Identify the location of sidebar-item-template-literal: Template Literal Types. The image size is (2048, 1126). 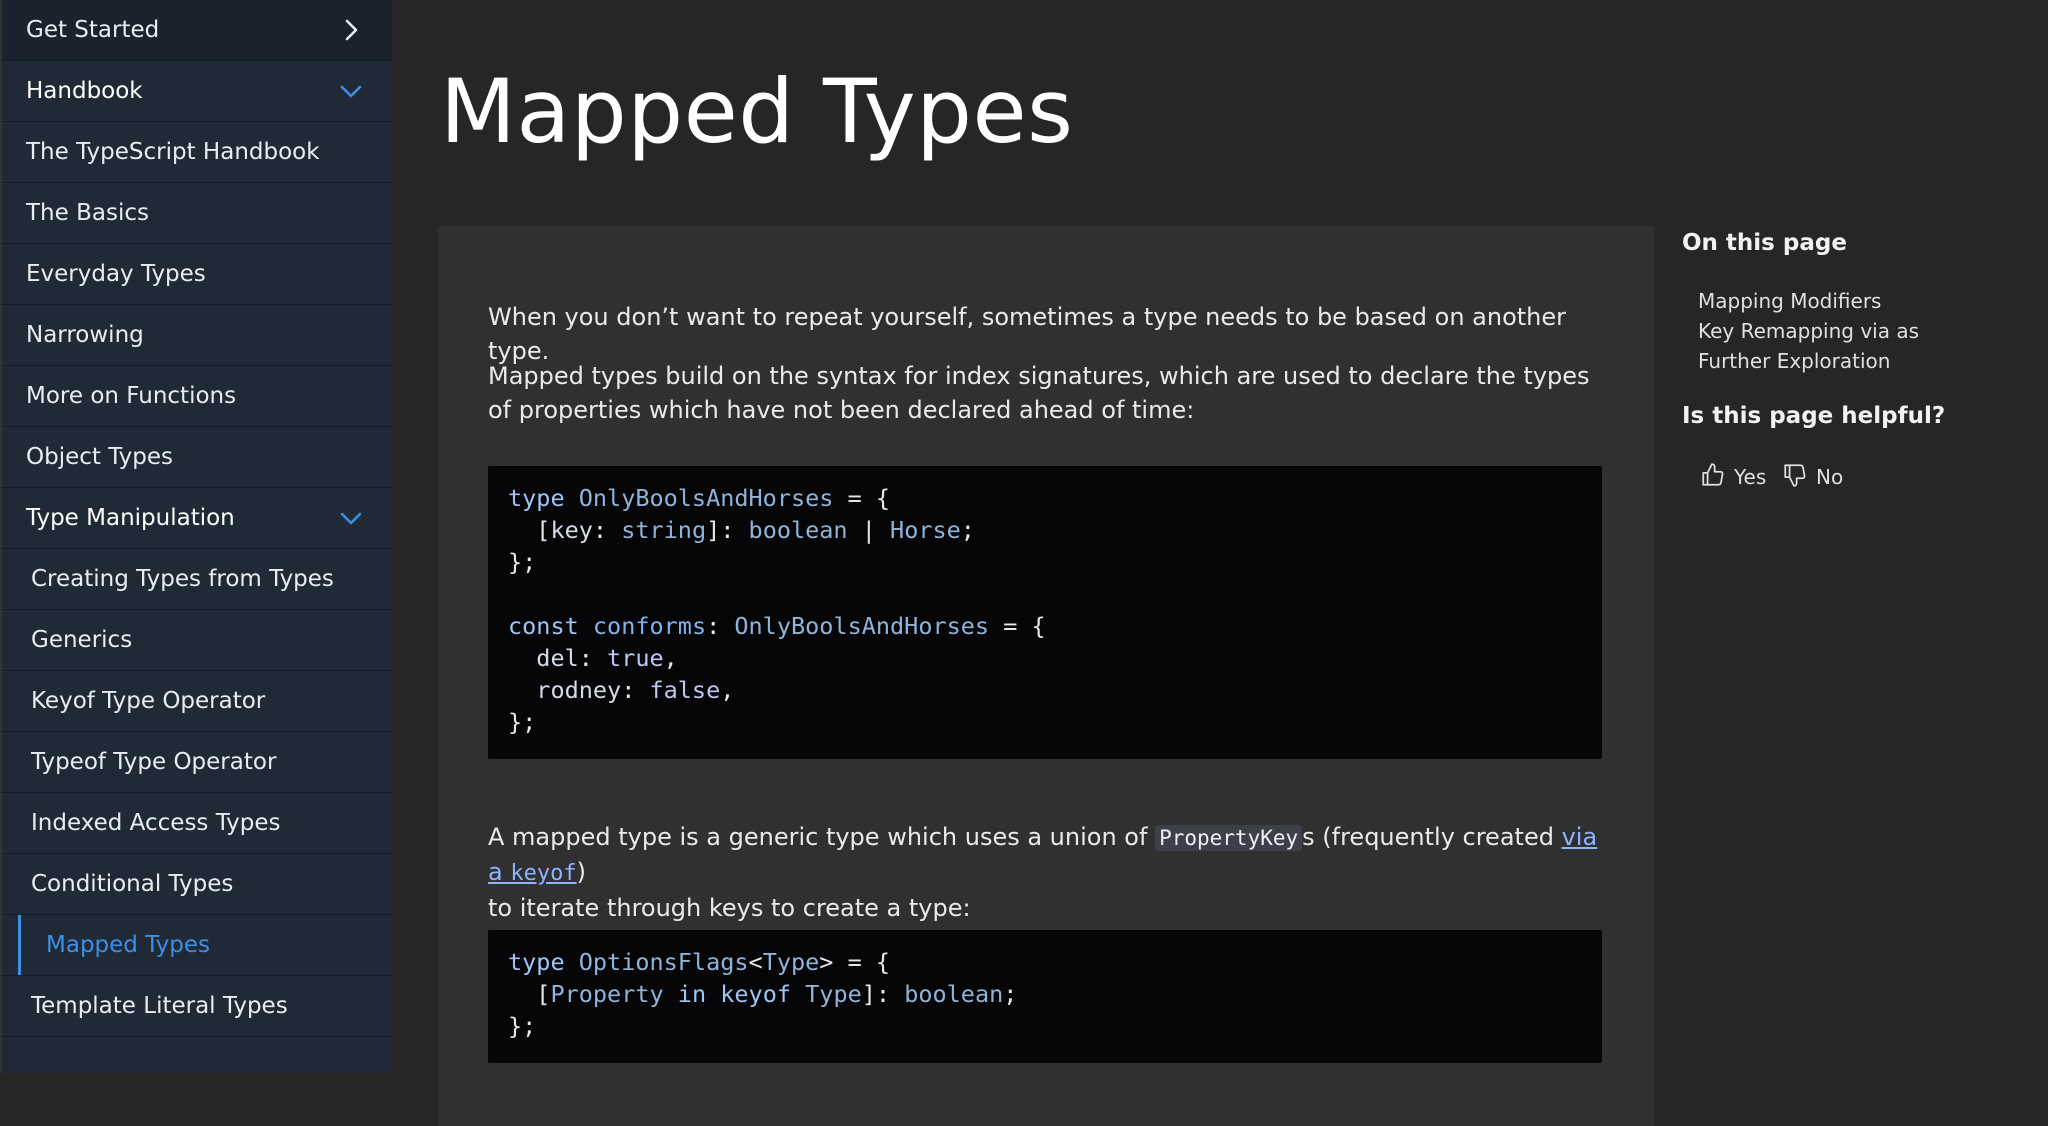
(197, 1006).